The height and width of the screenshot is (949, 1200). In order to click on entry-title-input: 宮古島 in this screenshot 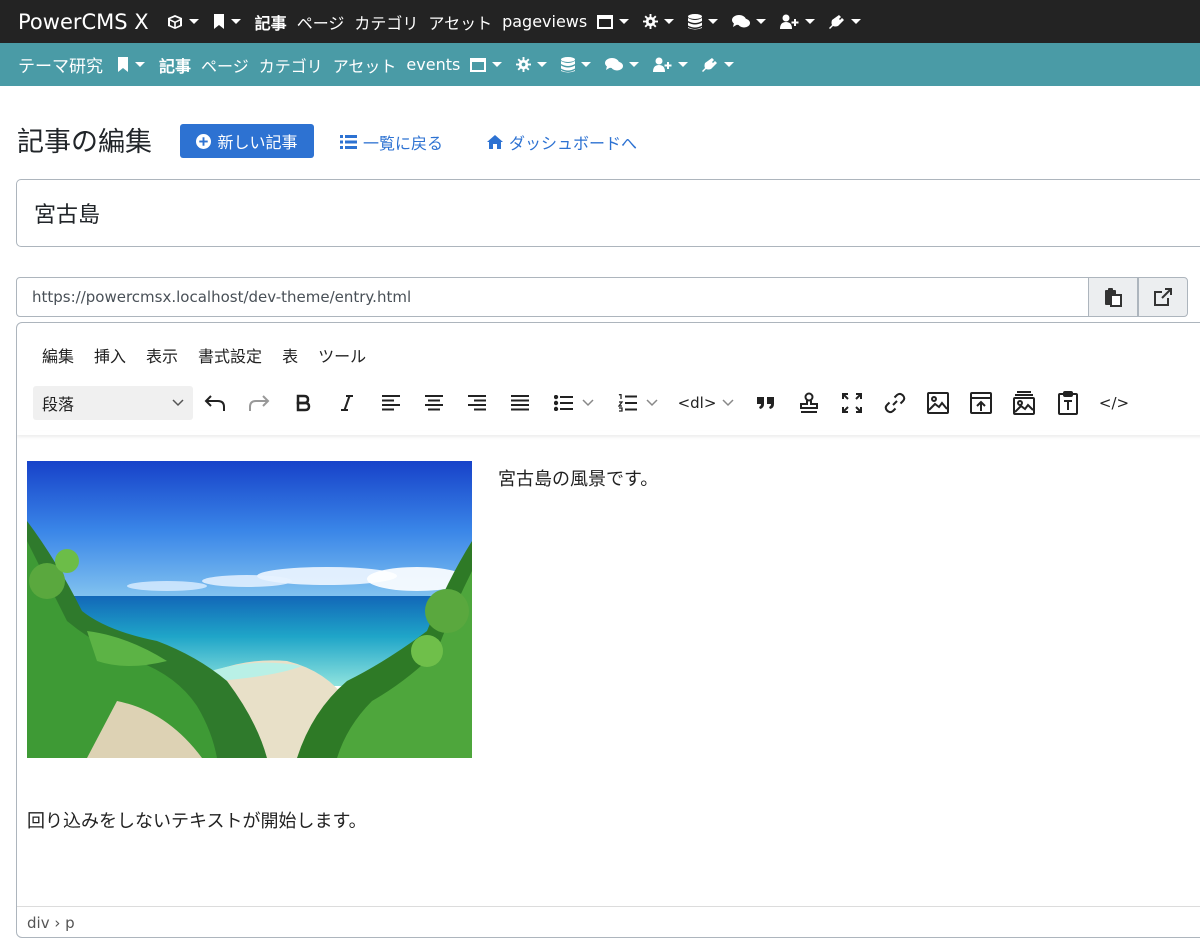, I will do `click(608, 213)`.